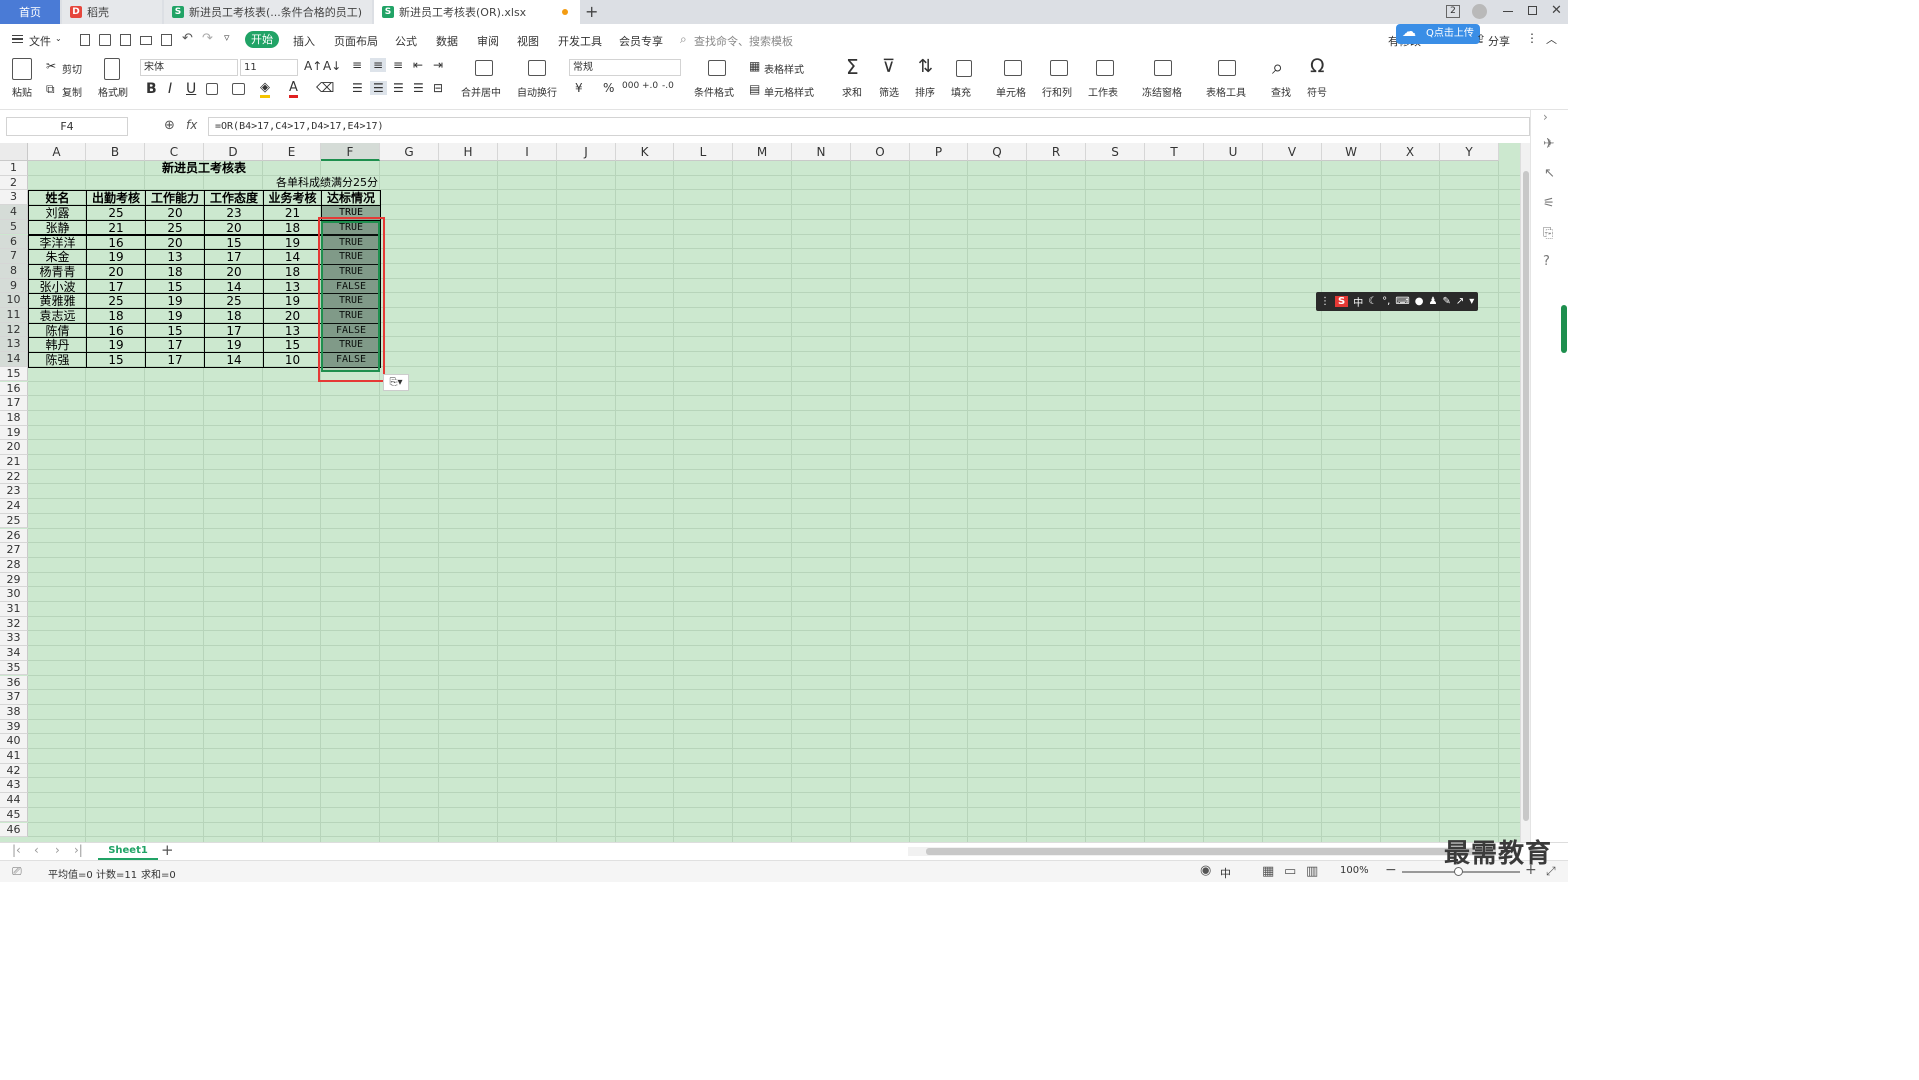  I want to click on sheet-tab-active: Sheet1, so click(128, 851).